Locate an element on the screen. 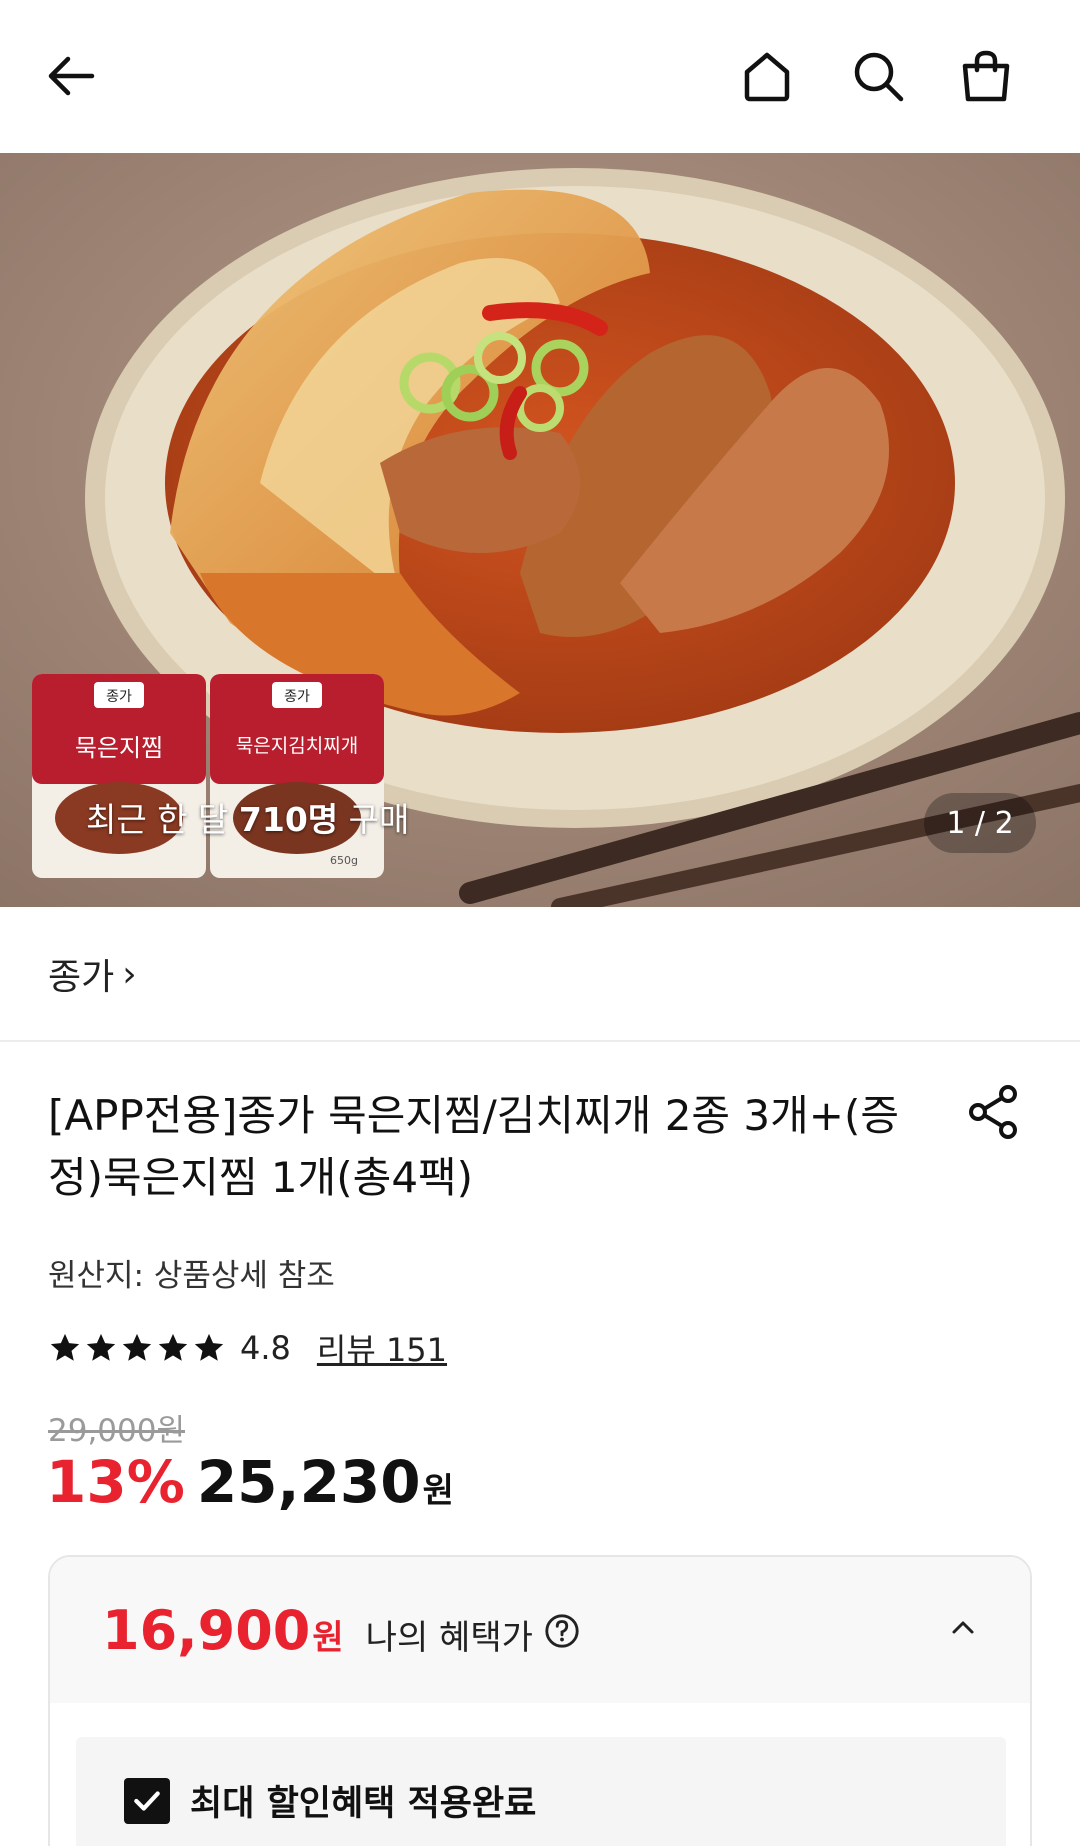 This screenshot has height=1846, width=1080. top-app-bar is located at coordinates (540, 76).